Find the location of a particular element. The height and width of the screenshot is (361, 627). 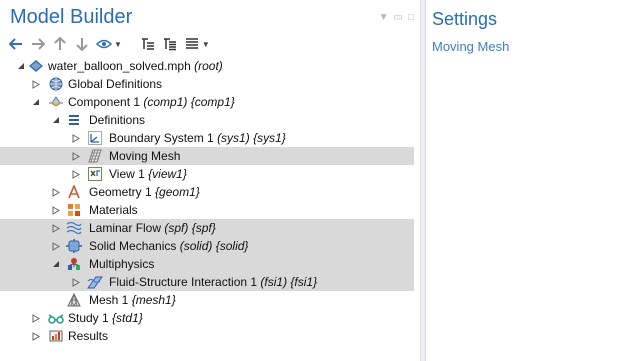

tree-node-tag: (comp1) {comp1} is located at coordinates (189, 102).